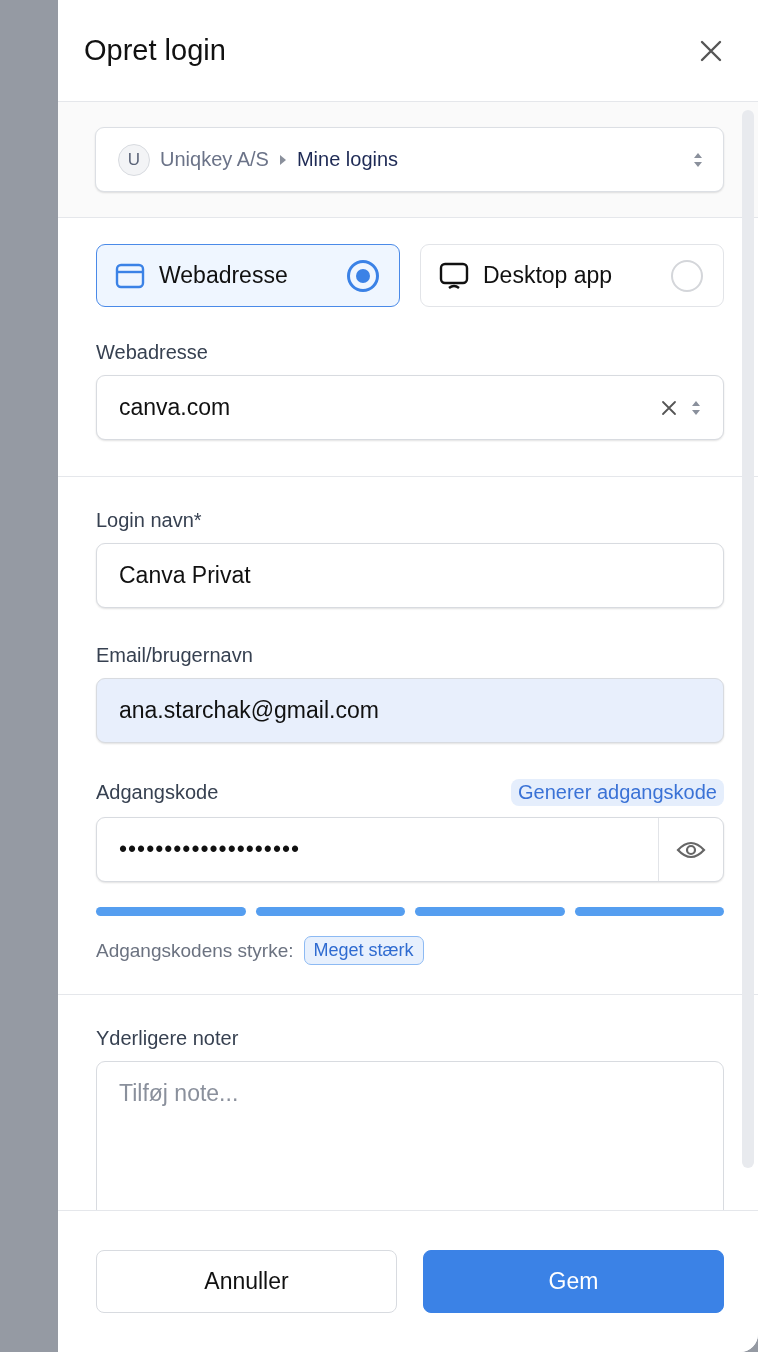 The image size is (758, 1352). What do you see at coordinates (130, 275) in the screenshot?
I see `browser-window-icon` at bounding box center [130, 275].